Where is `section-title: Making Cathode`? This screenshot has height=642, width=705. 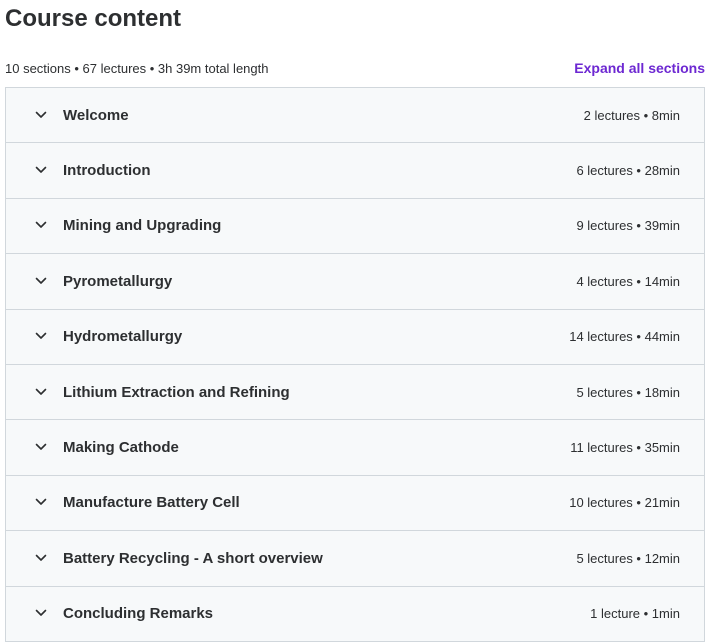
section-title: Making Cathode is located at coordinates (121, 448).